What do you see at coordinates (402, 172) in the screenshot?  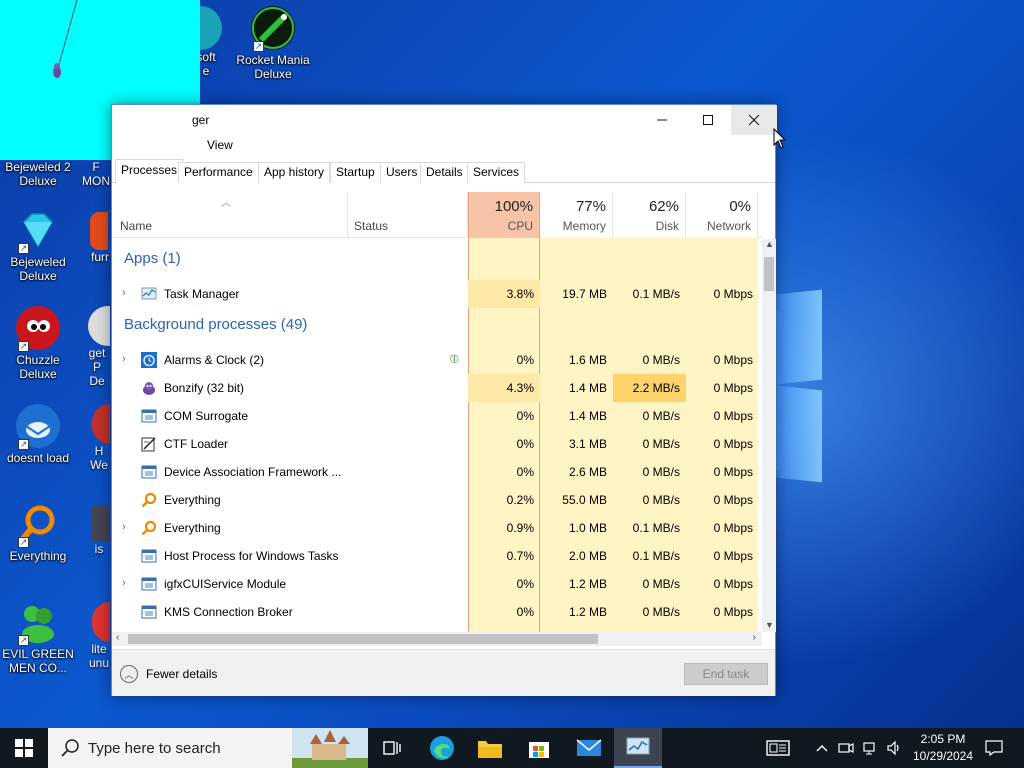 I see `tab-users: Users` at bounding box center [402, 172].